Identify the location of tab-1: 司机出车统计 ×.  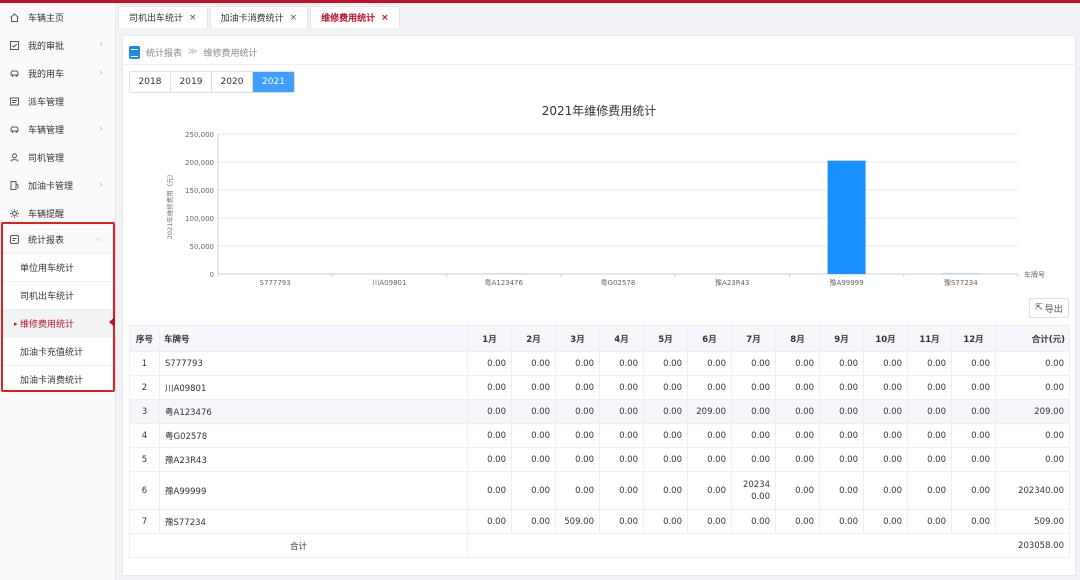
(163, 17).